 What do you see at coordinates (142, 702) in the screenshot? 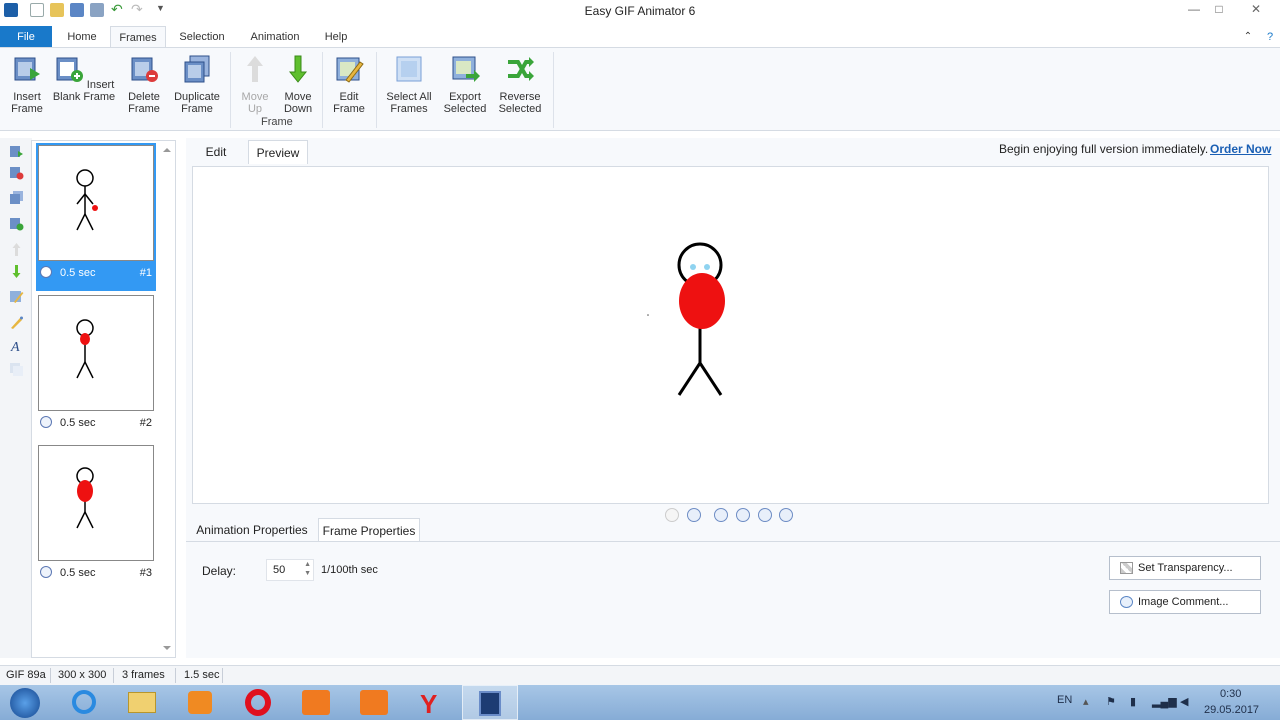
I see `taskbar-file-explorer` at bounding box center [142, 702].